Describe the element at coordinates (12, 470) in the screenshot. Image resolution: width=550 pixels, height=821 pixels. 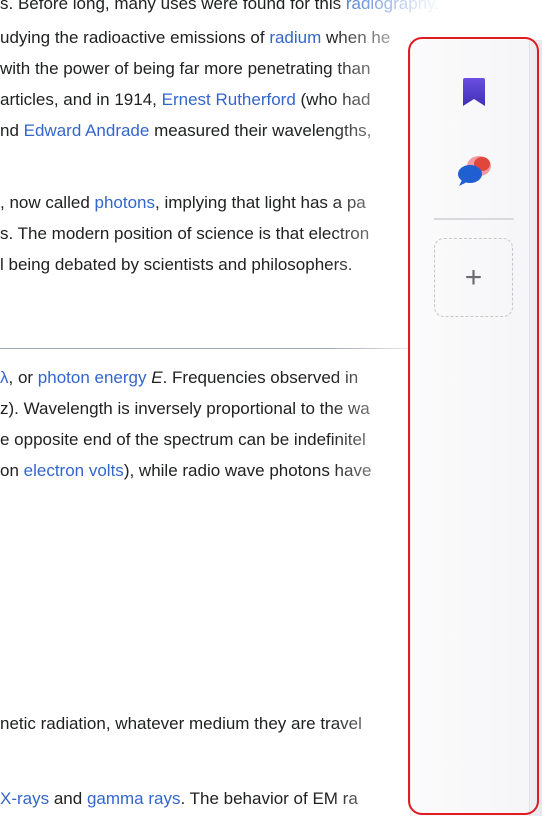
I see `article-text: on` at that location.